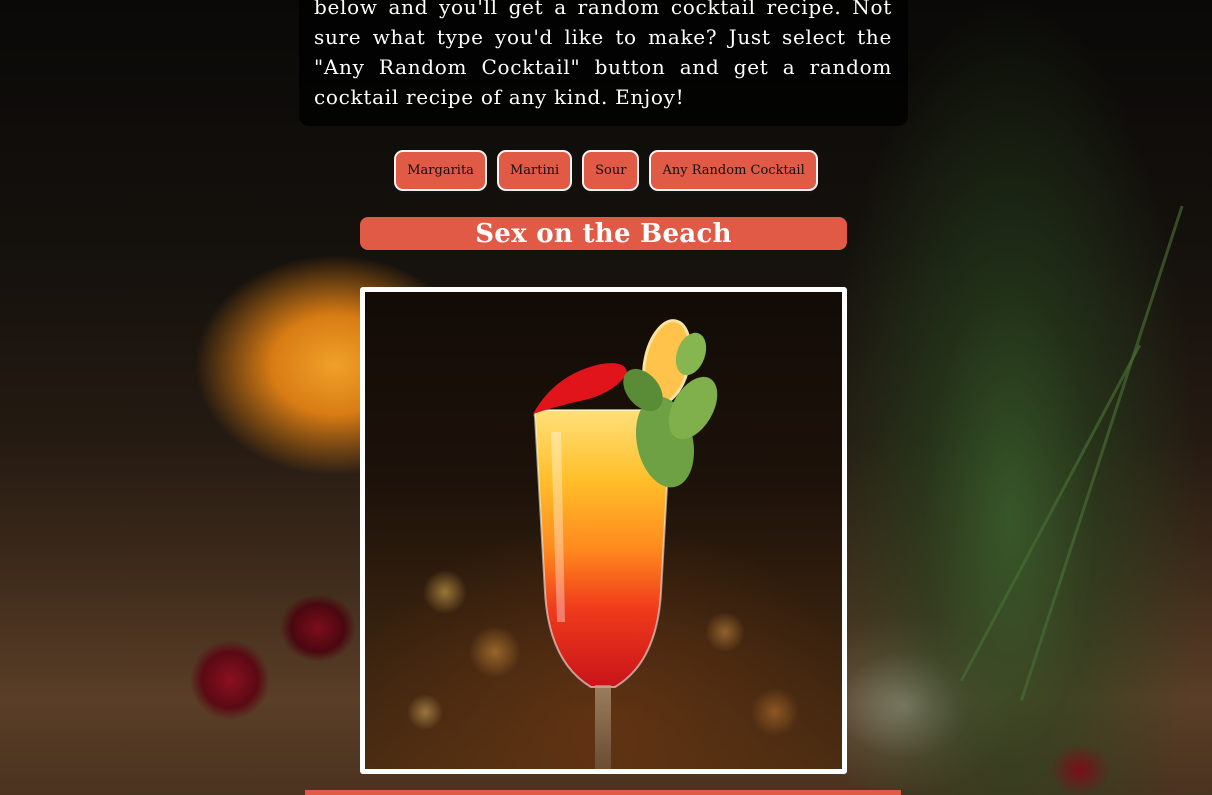 This screenshot has width=1212, height=795. I want to click on cocktail-glass-illustration, so click(625, 544).